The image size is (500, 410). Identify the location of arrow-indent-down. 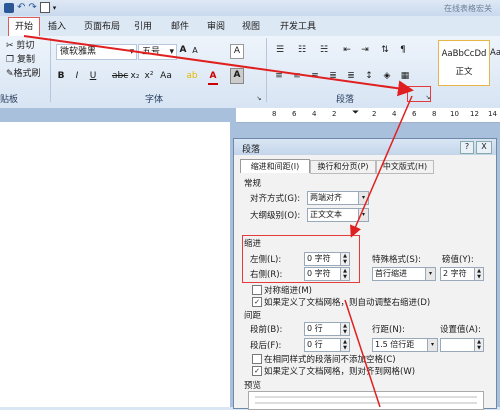
(362, 353).